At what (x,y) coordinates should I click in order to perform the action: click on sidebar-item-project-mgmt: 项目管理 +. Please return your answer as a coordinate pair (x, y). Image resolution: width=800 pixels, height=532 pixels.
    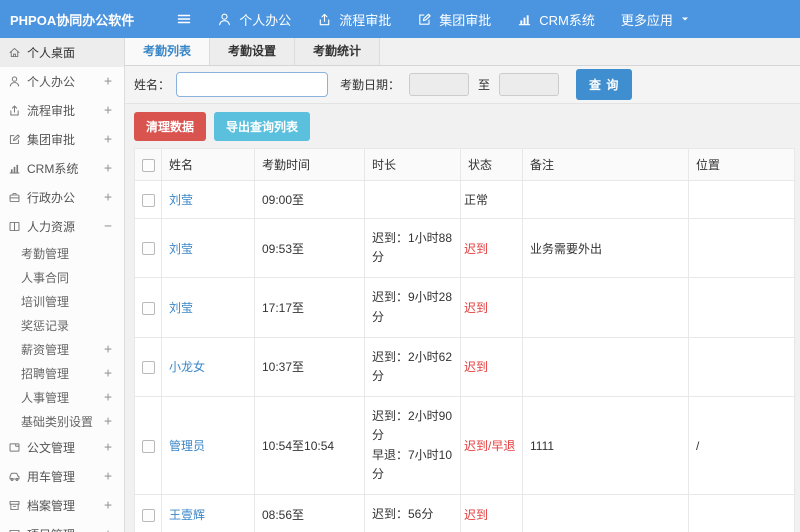
    Looking at the image, I should click on (62, 526).